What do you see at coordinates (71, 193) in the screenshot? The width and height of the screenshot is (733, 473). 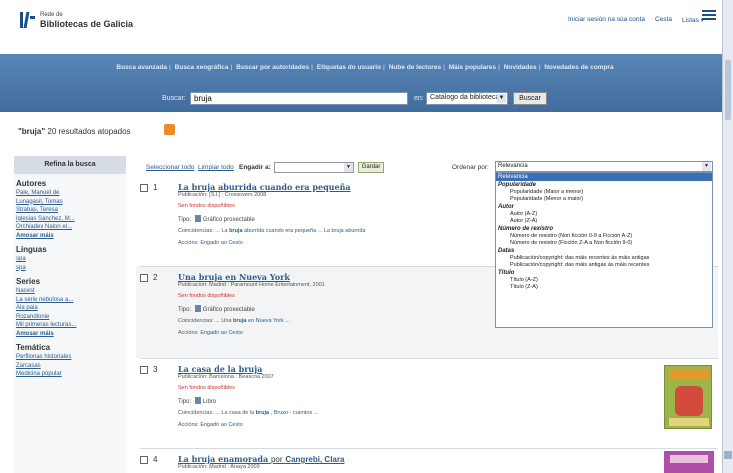 I see `facet-item: Pale, Manuel de` at bounding box center [71, 193].